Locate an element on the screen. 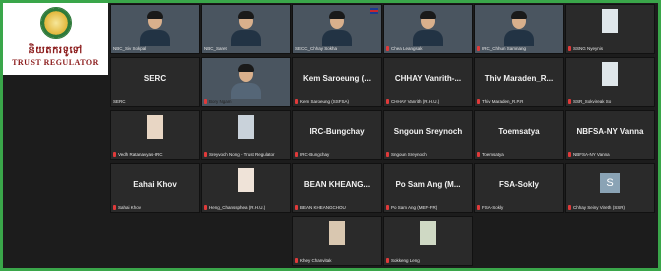 The image size is (661, 271). participant-name: Sokkeng Leng is located at coordinates (405, 260).